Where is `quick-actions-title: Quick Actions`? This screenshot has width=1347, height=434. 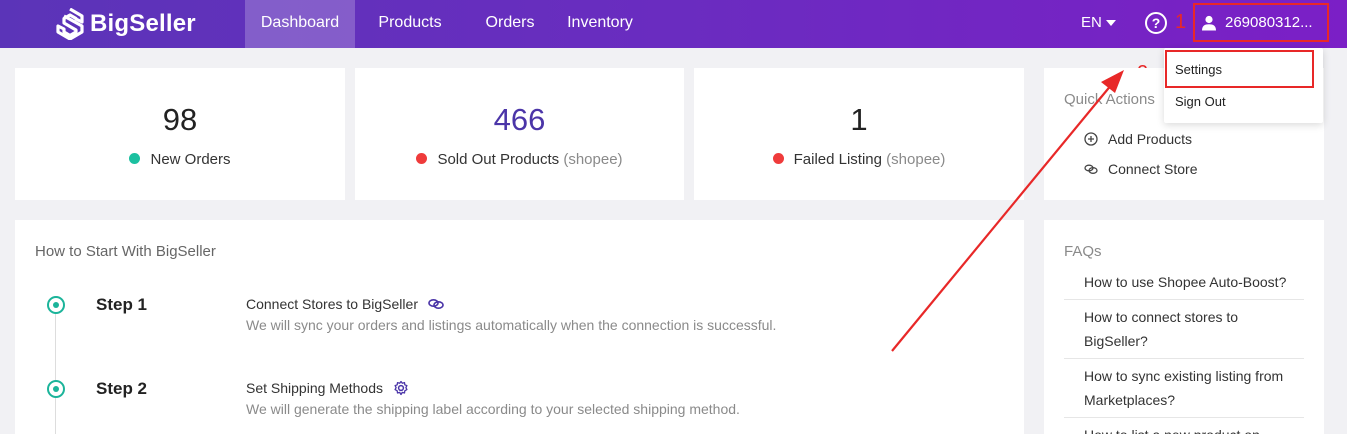
quick-actions-title: Quick Actions is located at coordinates (1109, 99).